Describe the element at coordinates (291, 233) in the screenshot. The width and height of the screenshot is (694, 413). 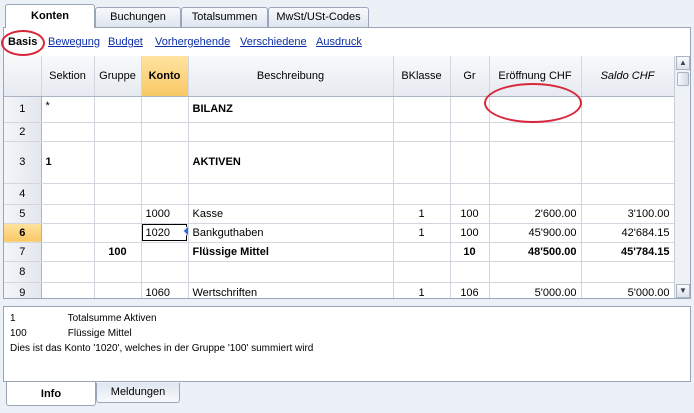
I see `cell-beschreibung: Bankguthaben` at that location.